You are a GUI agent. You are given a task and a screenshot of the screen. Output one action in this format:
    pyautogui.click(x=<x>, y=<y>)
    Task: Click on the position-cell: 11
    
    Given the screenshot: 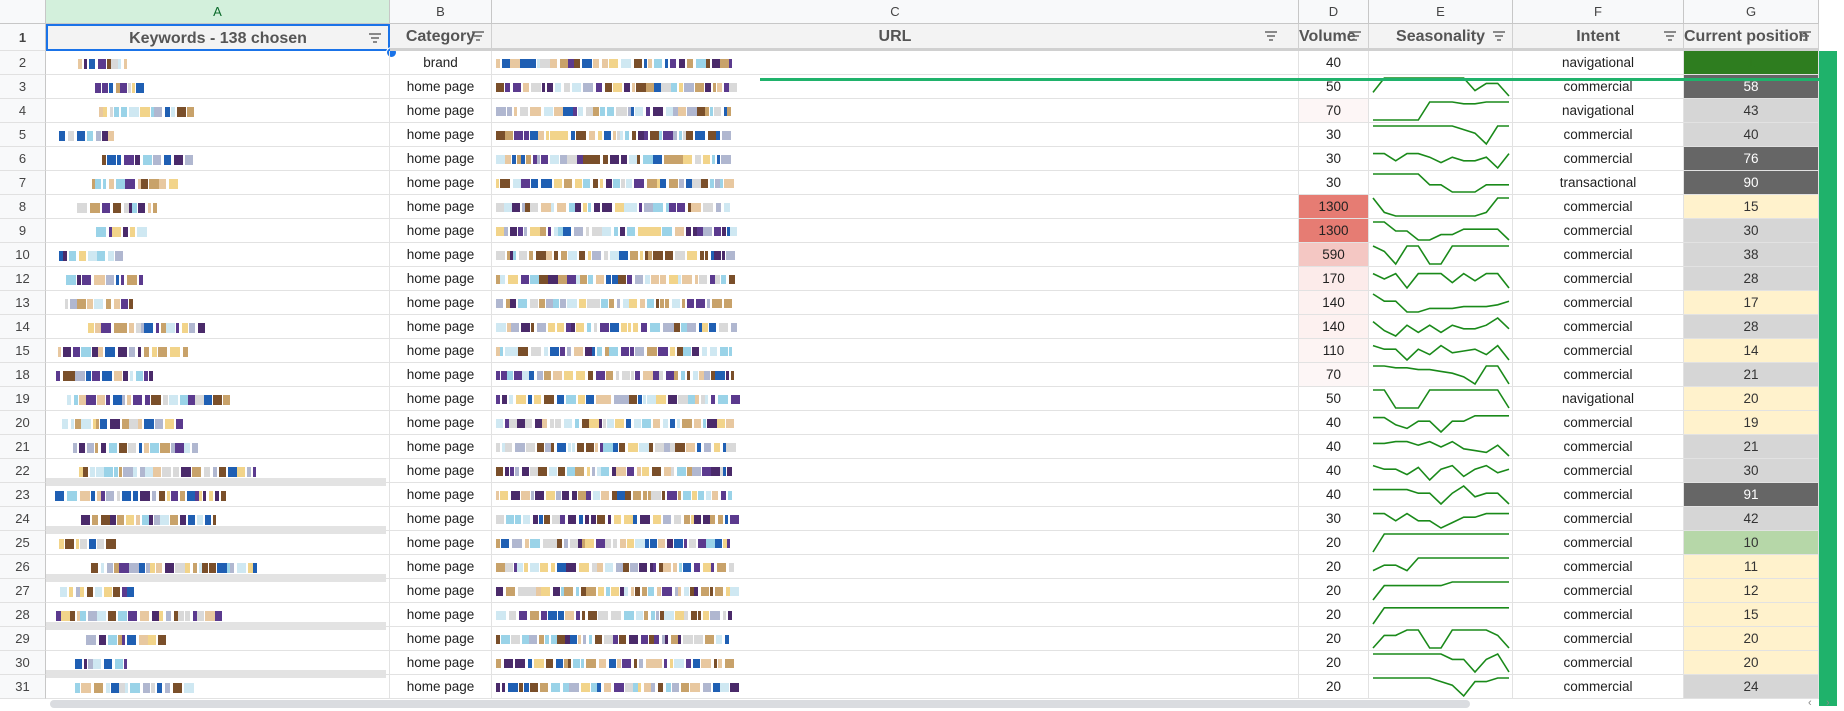 What is the action you would take?
    pyautogui.click(x=1751, y=567)
    